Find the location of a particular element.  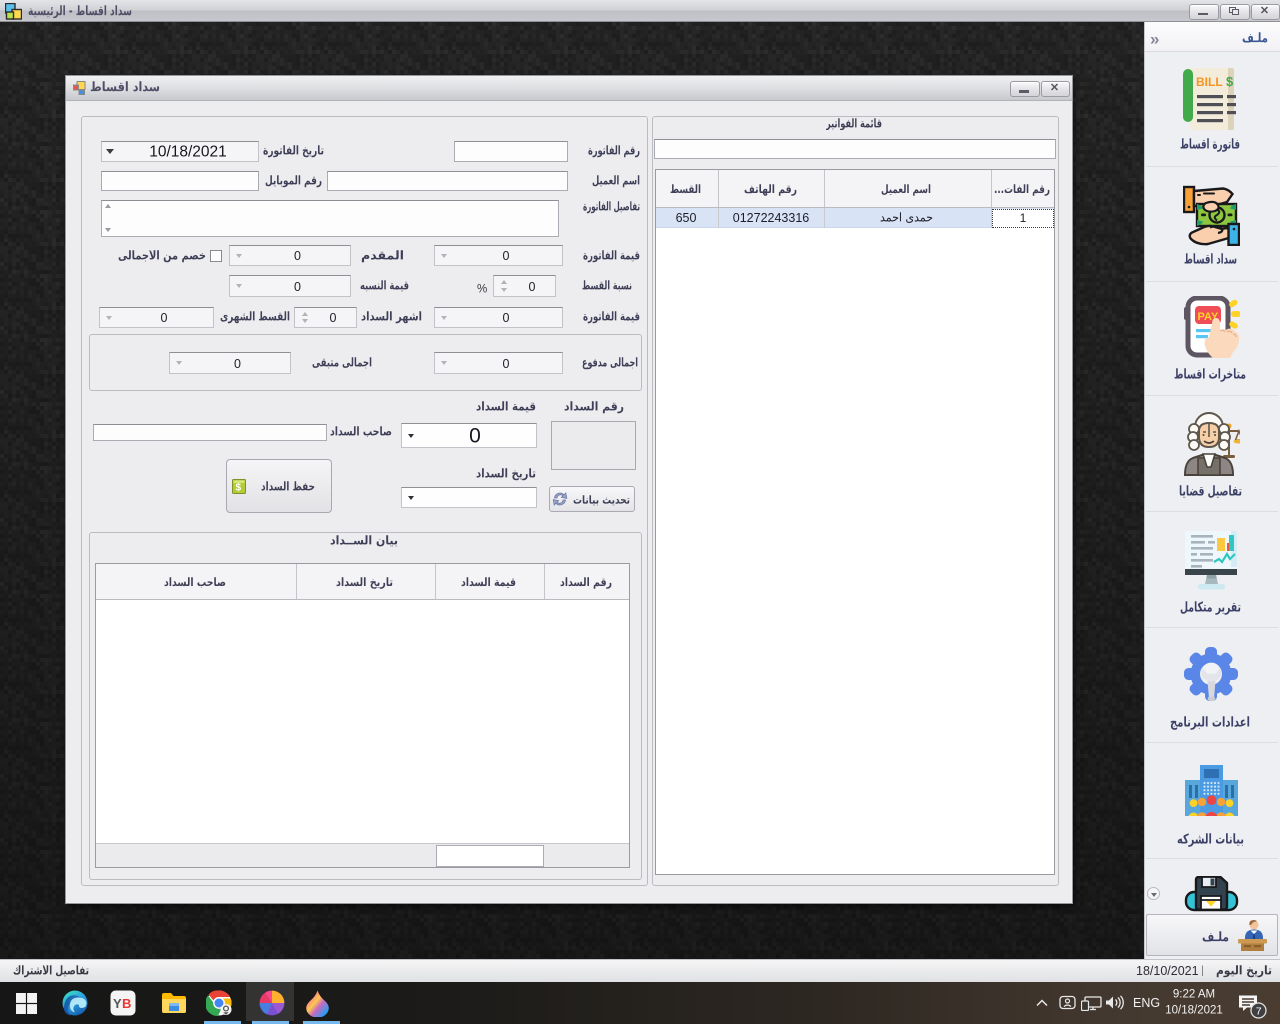

svg-text: 7 is located at coordinates (1259, 1012).